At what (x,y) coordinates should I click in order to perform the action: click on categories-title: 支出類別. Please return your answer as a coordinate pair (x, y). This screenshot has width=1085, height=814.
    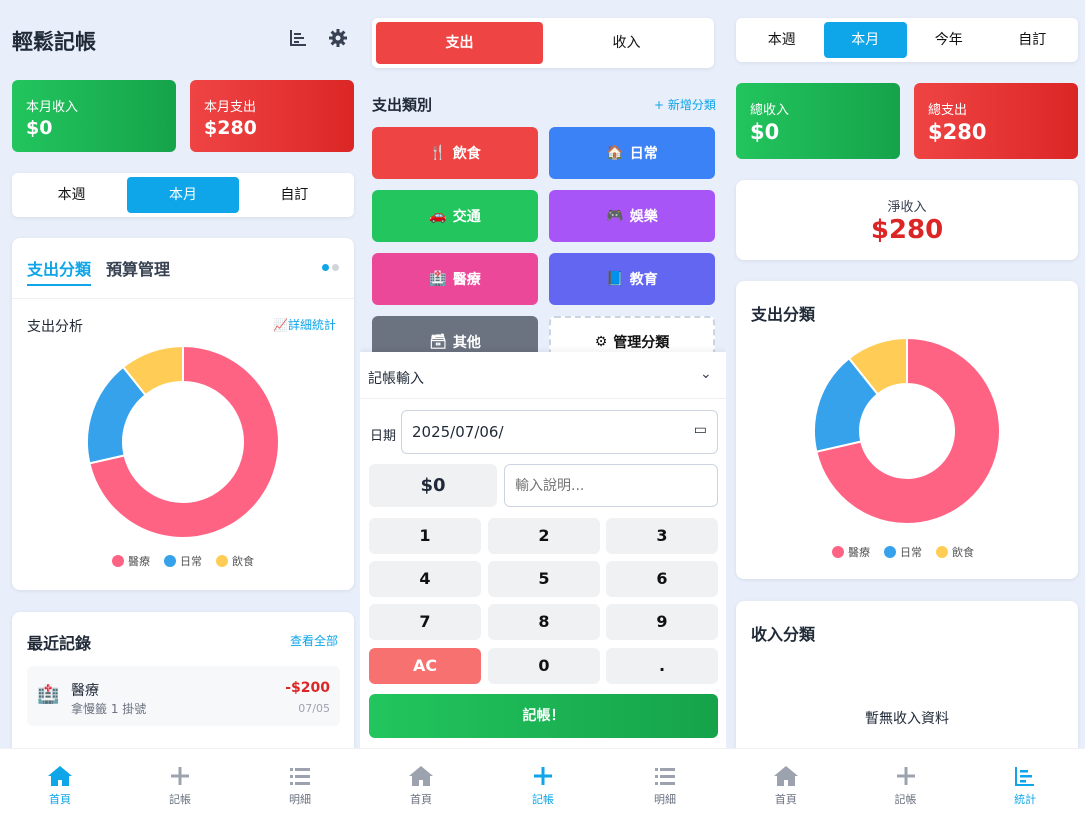
    Looking at the image, I should click on (402, 105).